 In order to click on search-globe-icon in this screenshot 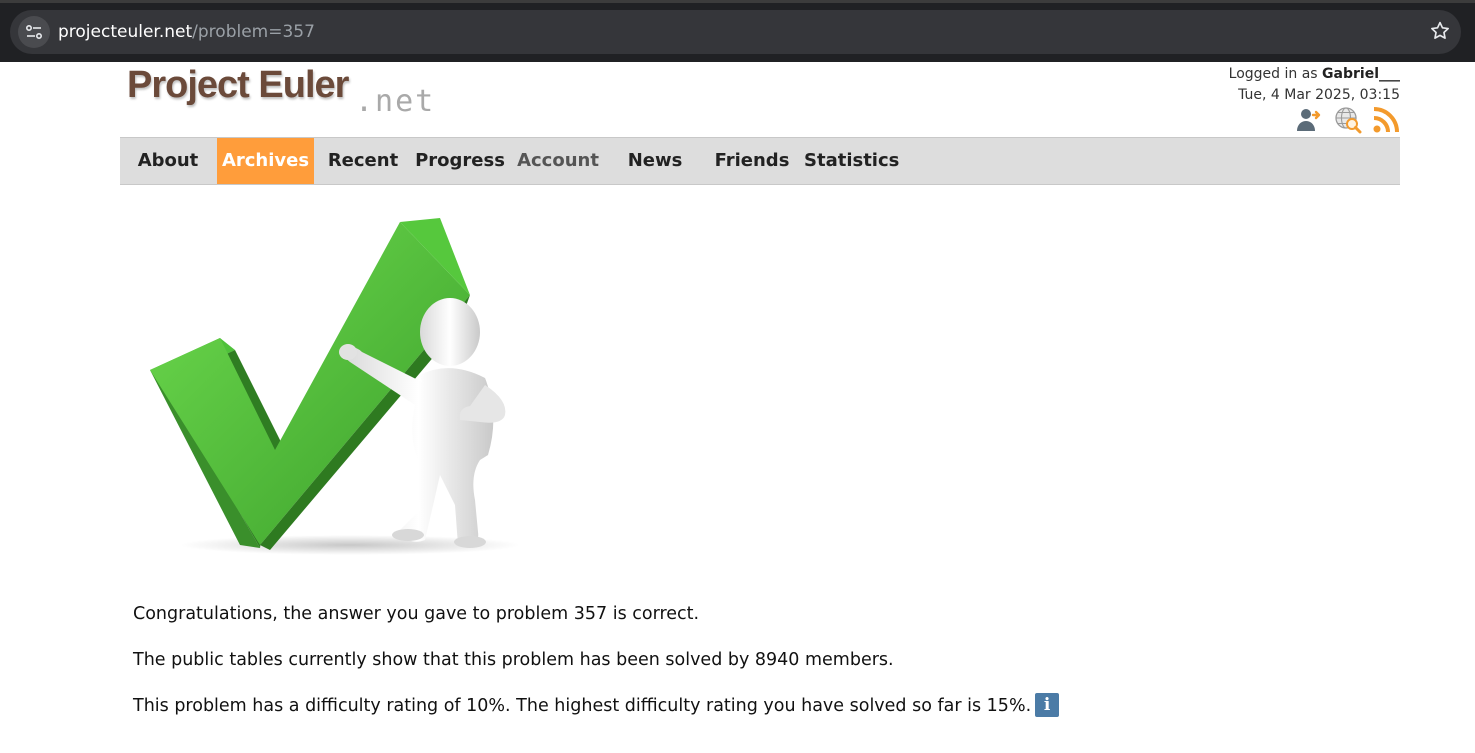, I will do `click(1348, 120)`.